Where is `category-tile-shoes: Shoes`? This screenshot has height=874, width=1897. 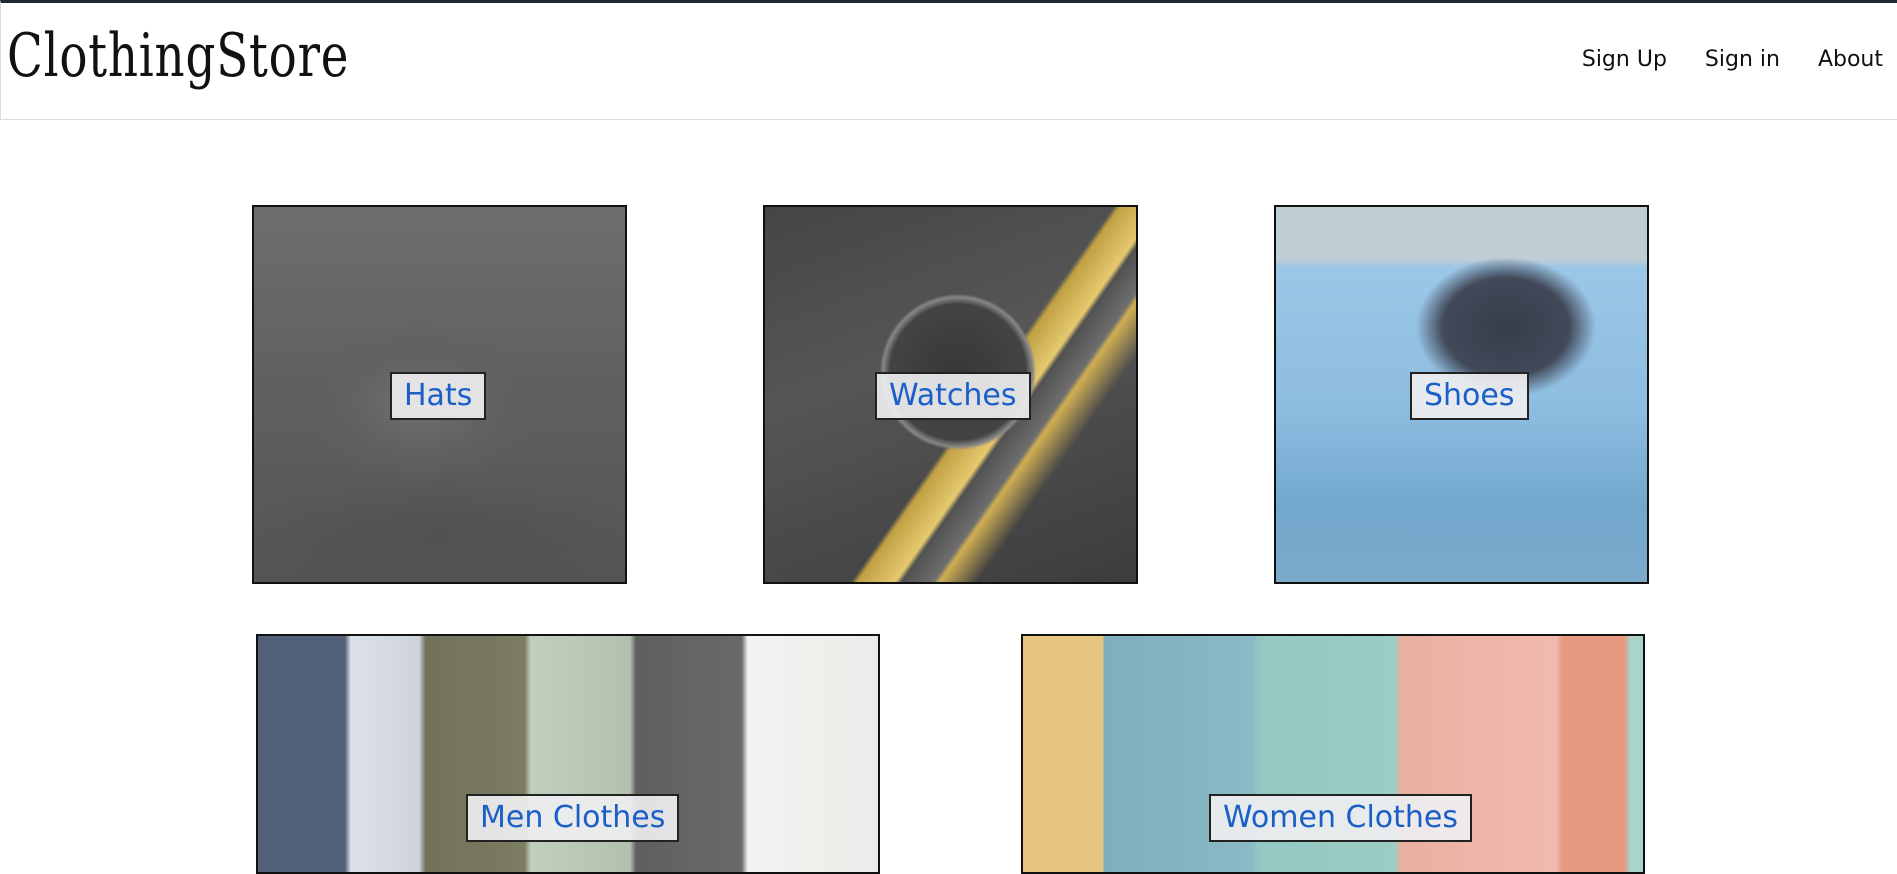
category-tile-shoes: Shoes is located at coordinates (1461, 394).